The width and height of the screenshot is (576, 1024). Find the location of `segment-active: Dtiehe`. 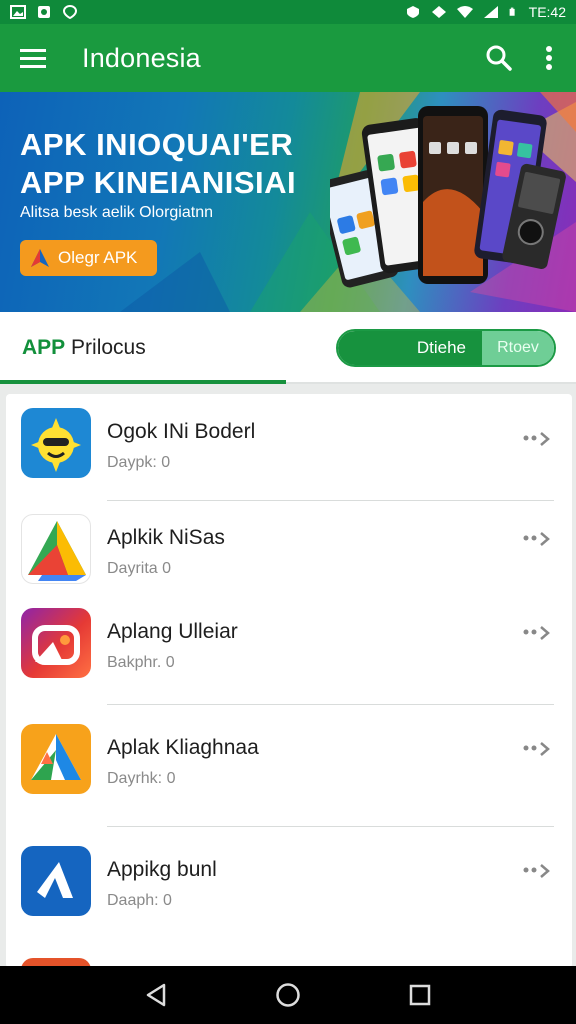

segment-active: Dtiehe is located at coordinates (410, 348).